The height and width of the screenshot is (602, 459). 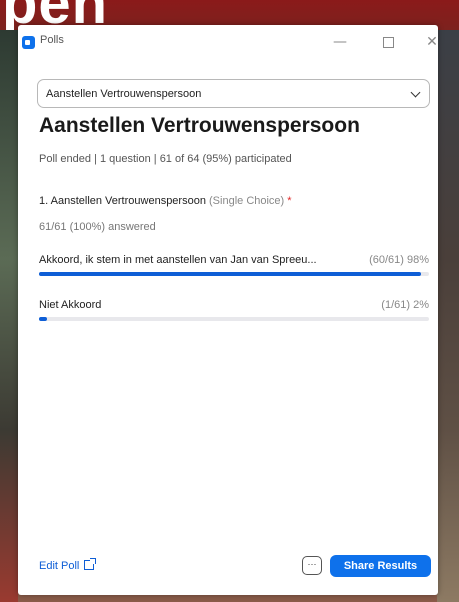 What do you see at coordinates (247, 201) in the screenshot?
I see `question-type: (Single Choice)` at bounding box center [247, 201].